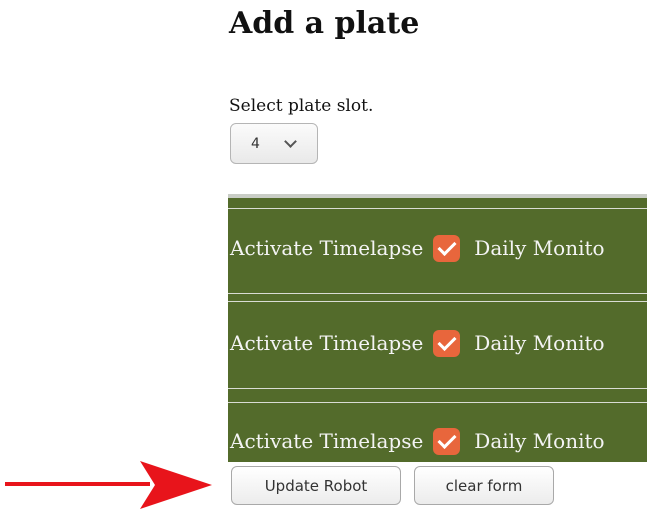 The width and height of the screenshot is (647, 519). What do you see at coordinates (324, 23) in the screenshot?
I see `page-title: Add a plate` at bounding box center [324, 23].